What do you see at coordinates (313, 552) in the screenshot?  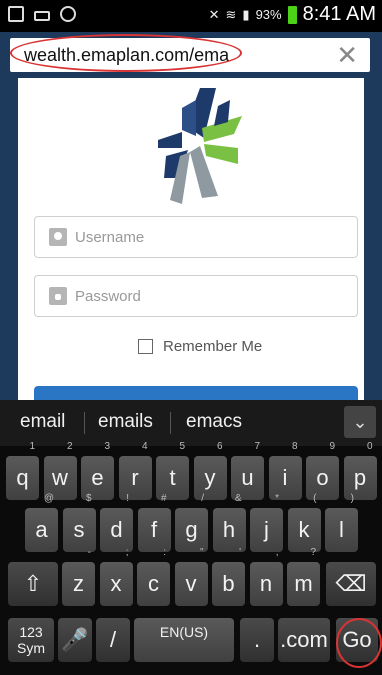 I see `key-secondary-label: ?` at bounding box center [313, 552].